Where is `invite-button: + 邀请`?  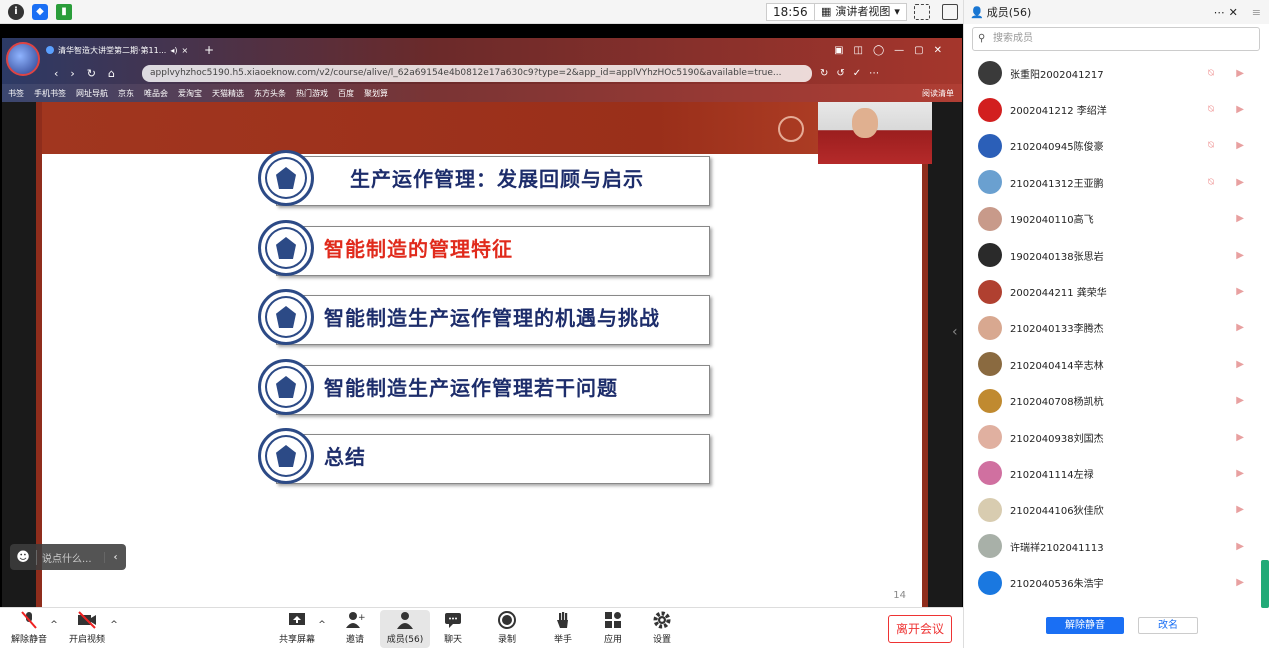
invite-button: + 邀请 is located at coordinates (355, 627).